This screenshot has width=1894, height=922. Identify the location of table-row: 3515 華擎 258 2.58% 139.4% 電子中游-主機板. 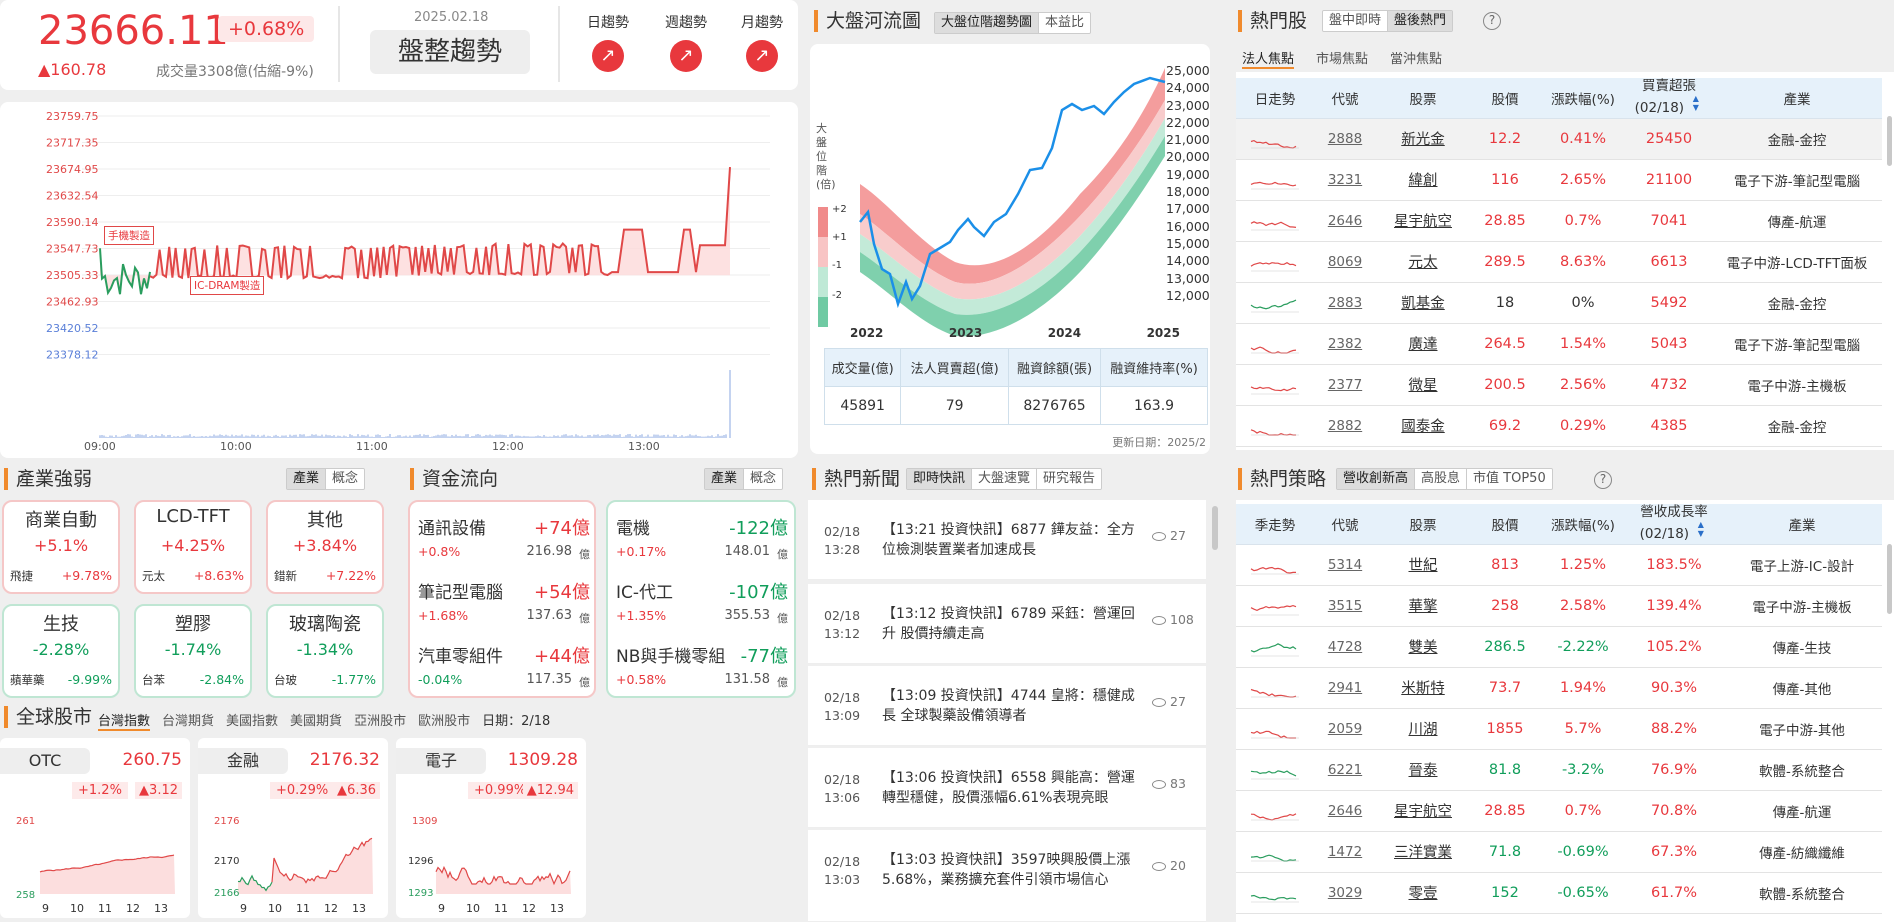
(1559, 606).